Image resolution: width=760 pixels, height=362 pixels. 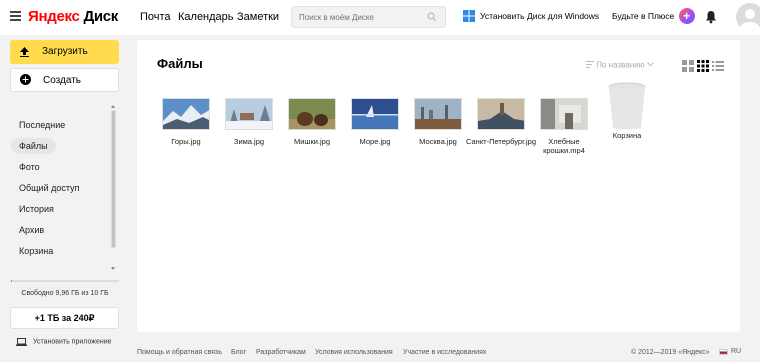 What do you see at coordinates (15, 16) in the screenshot?
I see `menu-icon` at bounding box center [15, 16].